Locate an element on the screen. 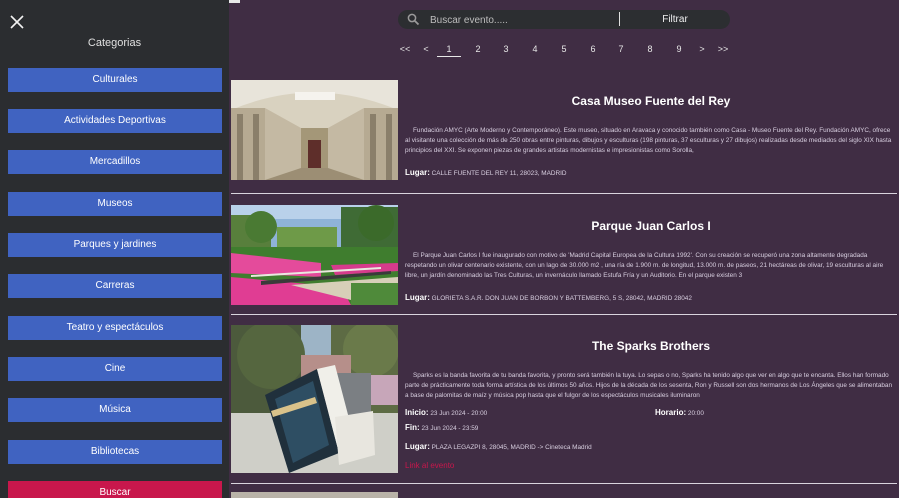 The image size is (899, 498). time-label: Horario: is located at coordinates (671, 412).